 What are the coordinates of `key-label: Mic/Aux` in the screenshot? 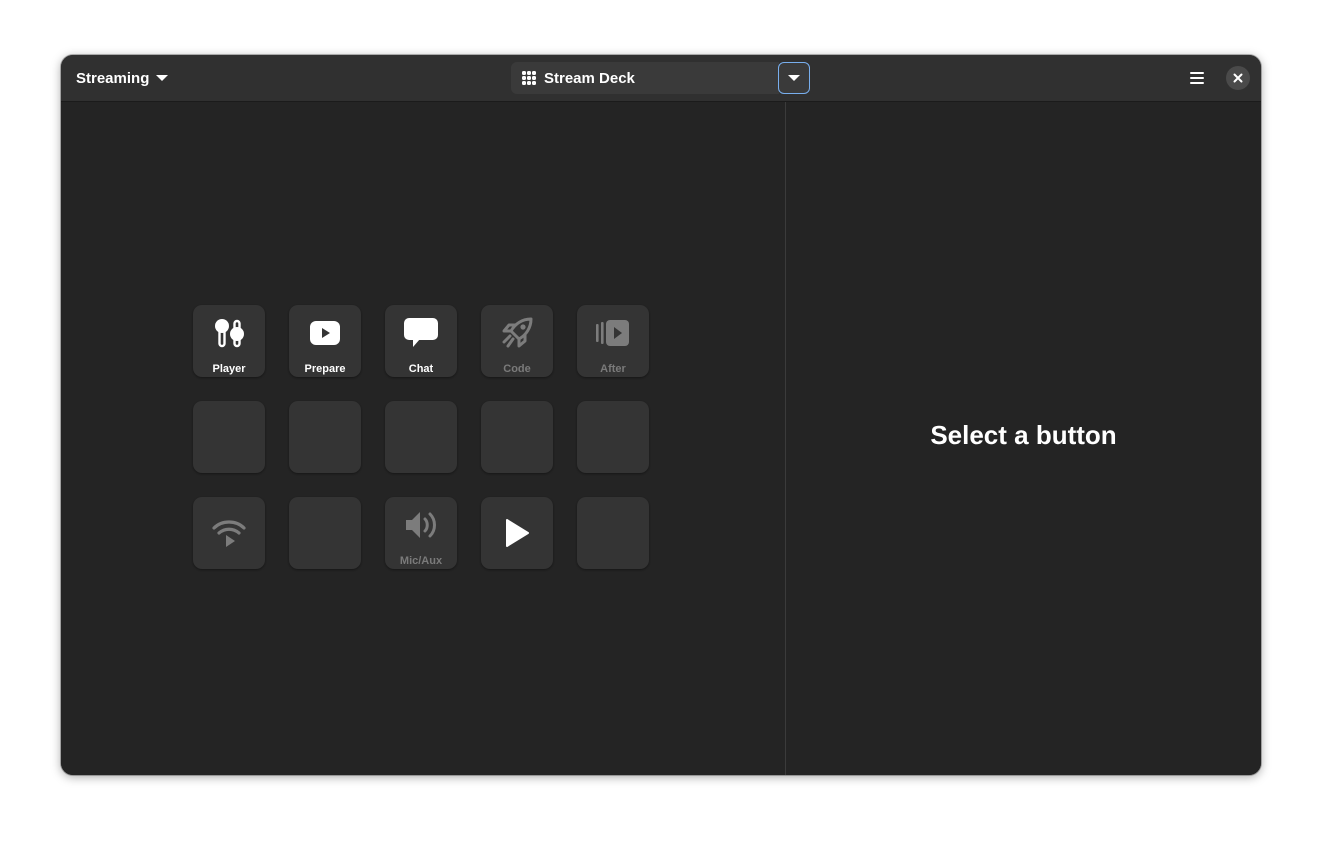 It's located at (421, 561).